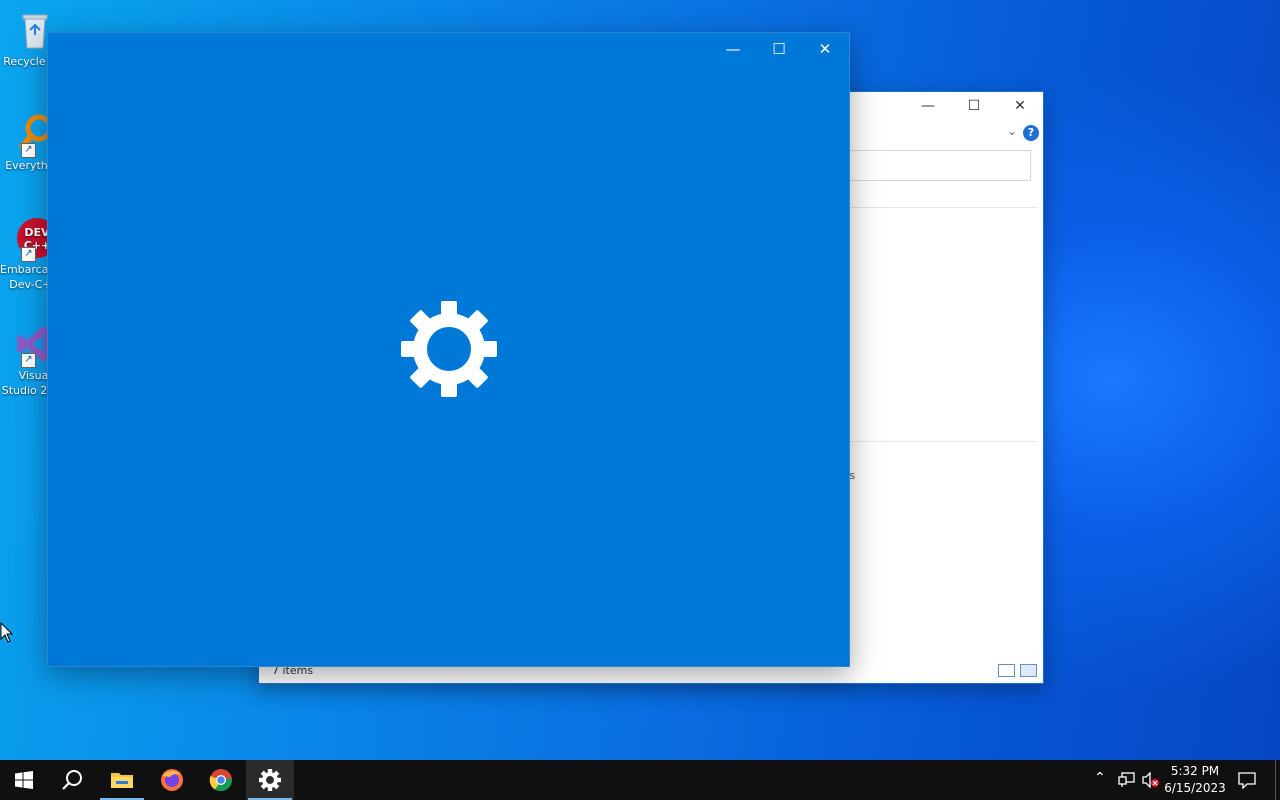  I want to click on search-button, so click(72, 780).